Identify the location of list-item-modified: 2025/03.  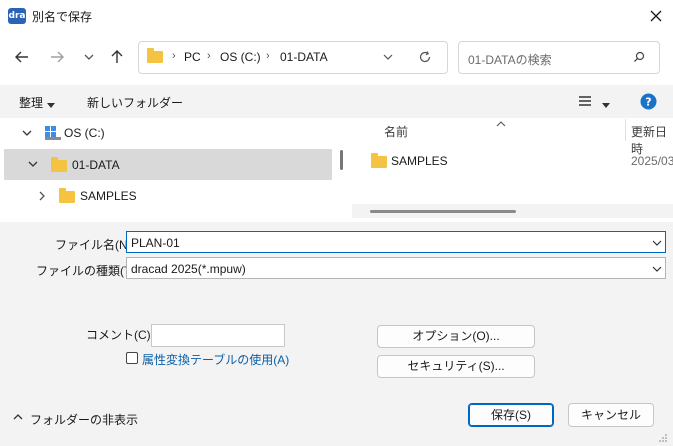
(652, 161).